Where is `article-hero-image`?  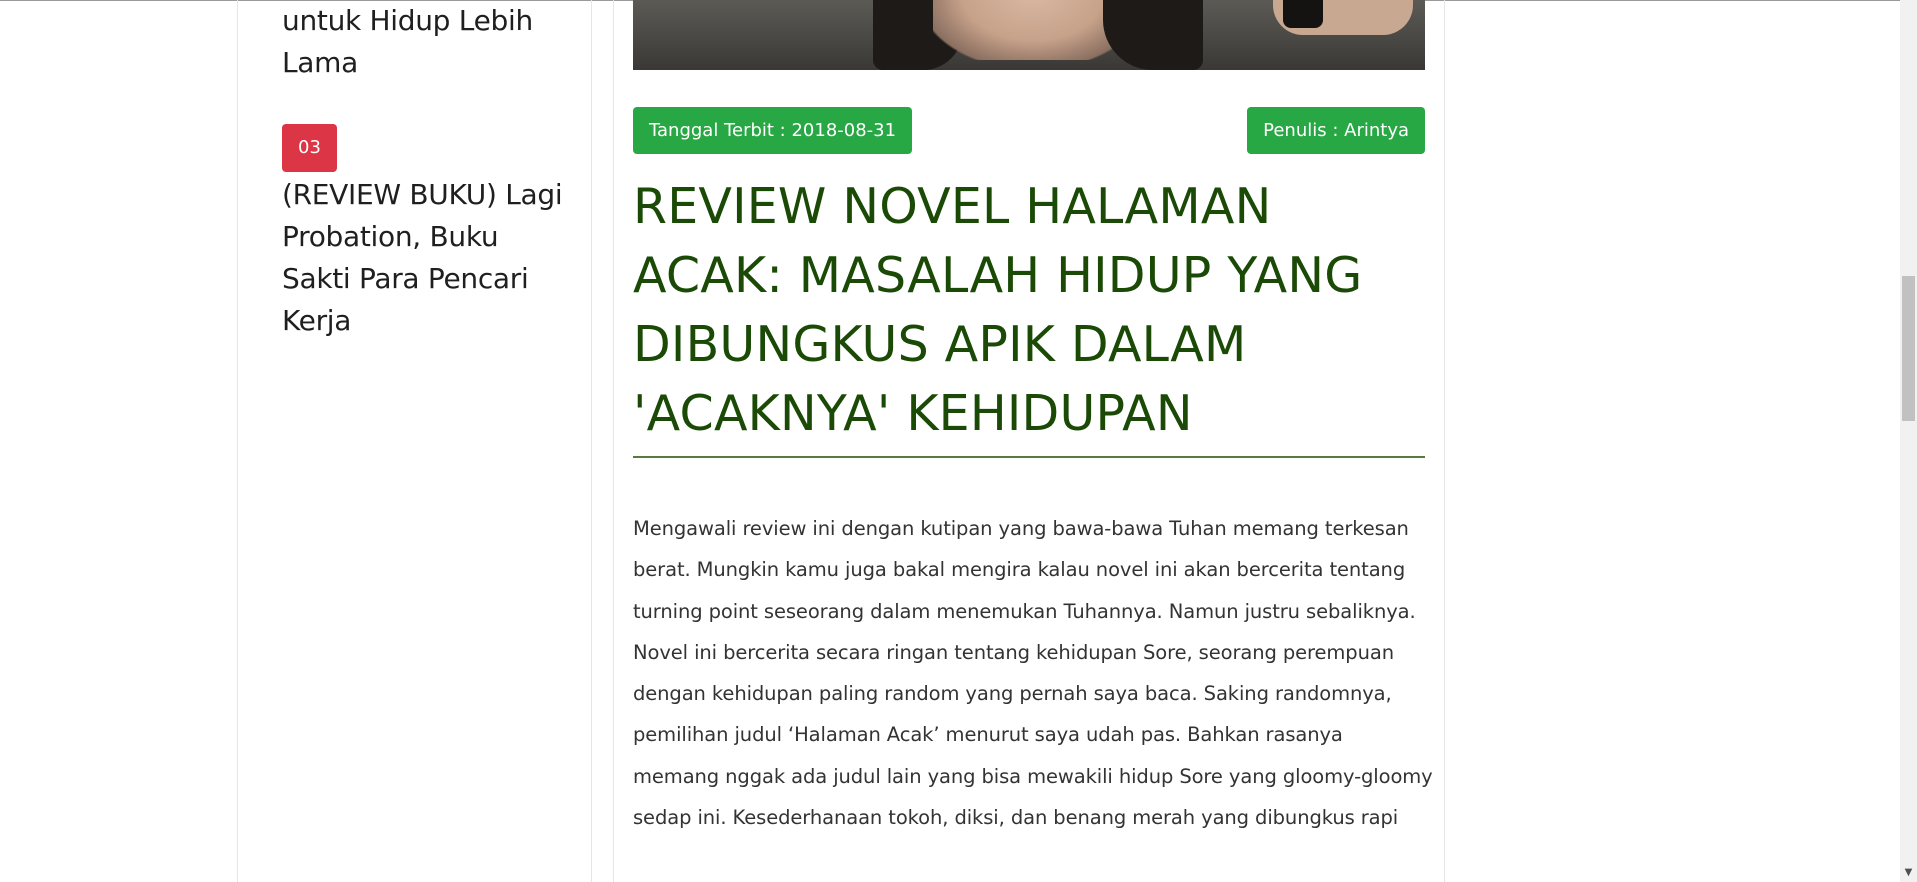
article-hero-image is located at coordinates (1029, 35).